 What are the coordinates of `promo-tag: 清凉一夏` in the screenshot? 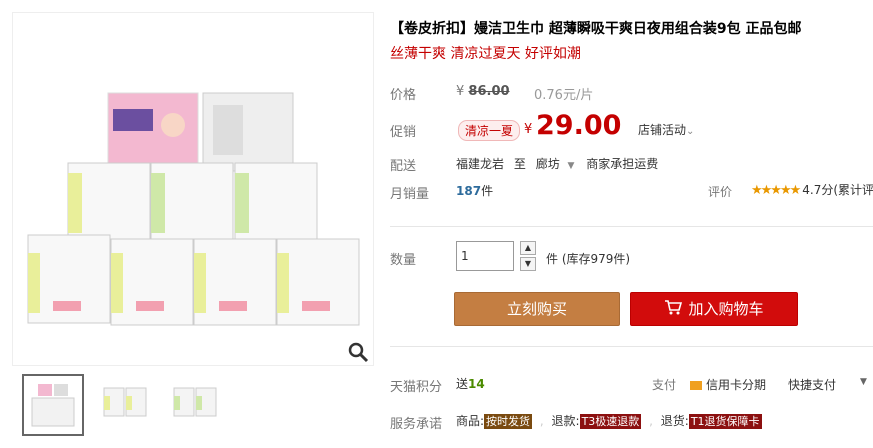 It's located at (489, 130).